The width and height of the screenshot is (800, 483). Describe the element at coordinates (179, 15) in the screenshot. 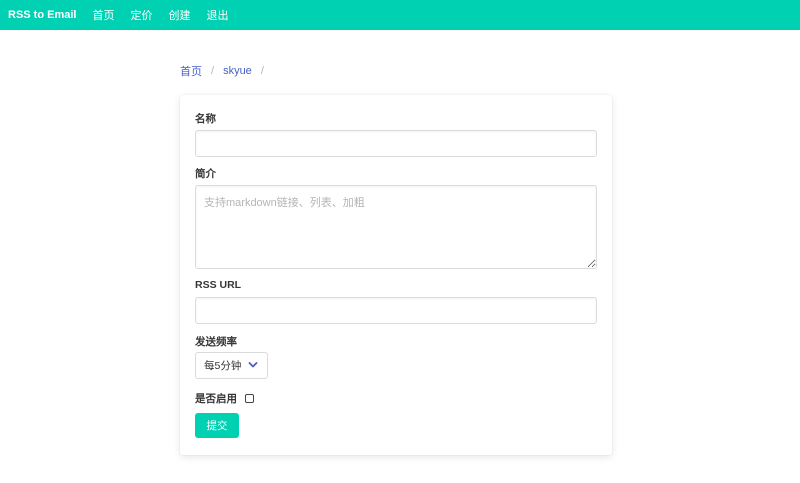

I see `nav-item-create: 创建` at that location.